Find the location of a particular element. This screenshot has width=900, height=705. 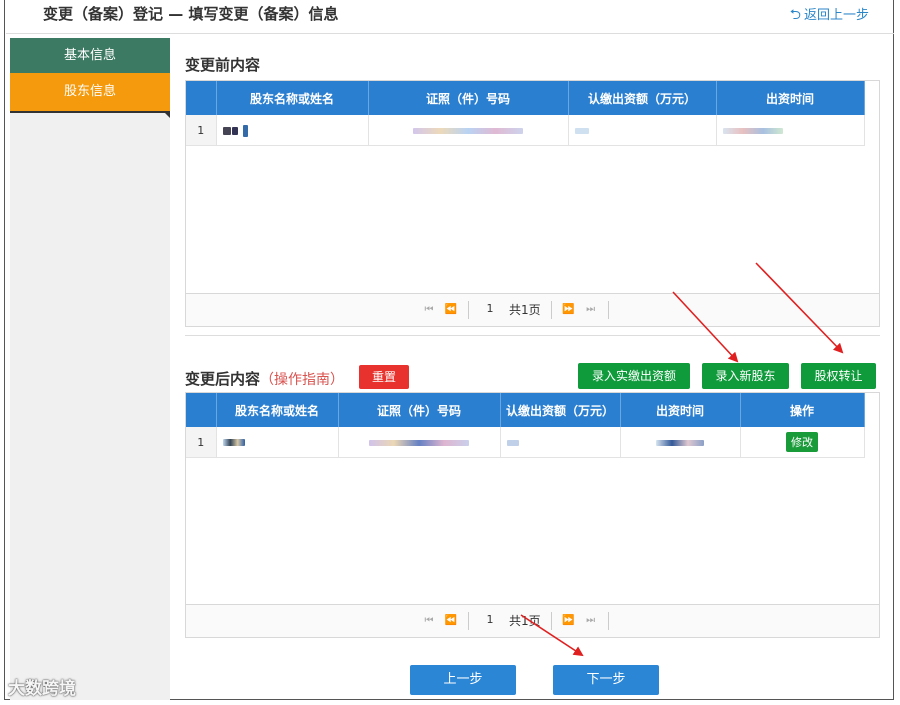

title-divider is located at coordinates (450, 33).